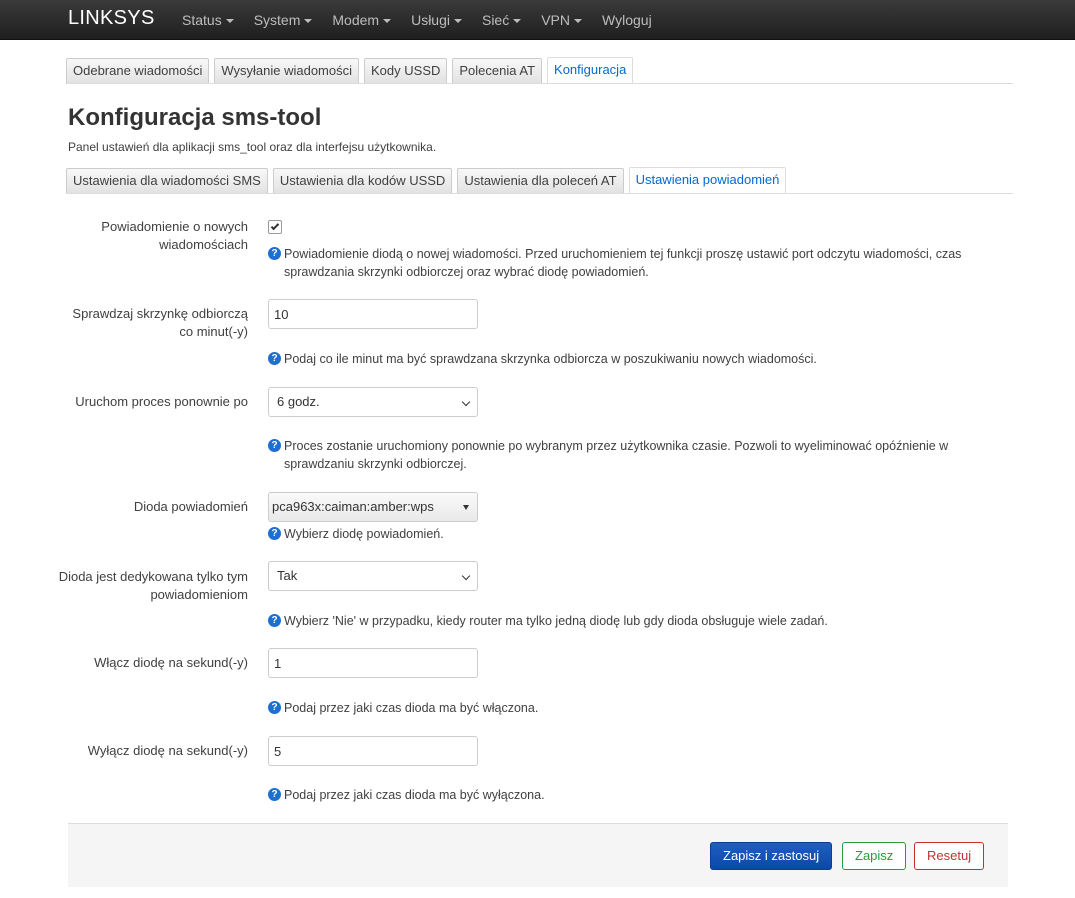 This screenshot has width=1075, height=898. I want to click on led-select: pca963x:caiman:amber:wps, so click(373, 507).